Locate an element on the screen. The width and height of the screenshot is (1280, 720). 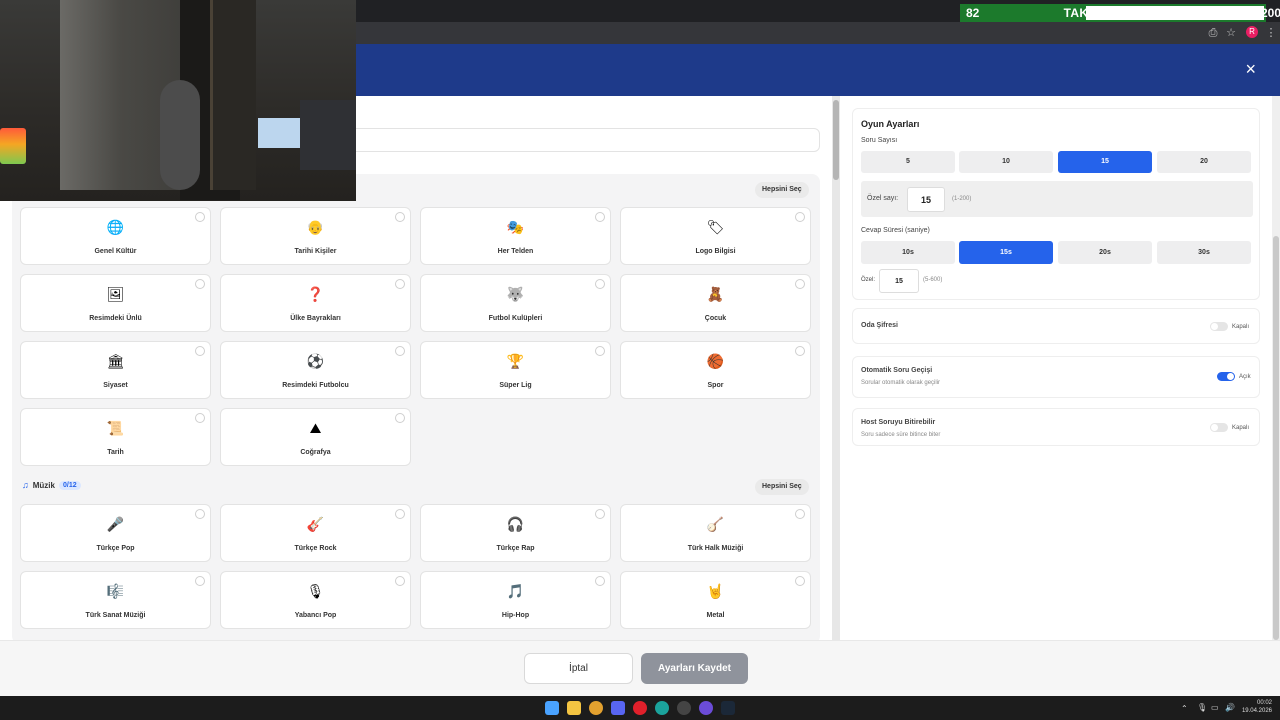
at-opts-option: 15s is located at coordinates (1006, 252).